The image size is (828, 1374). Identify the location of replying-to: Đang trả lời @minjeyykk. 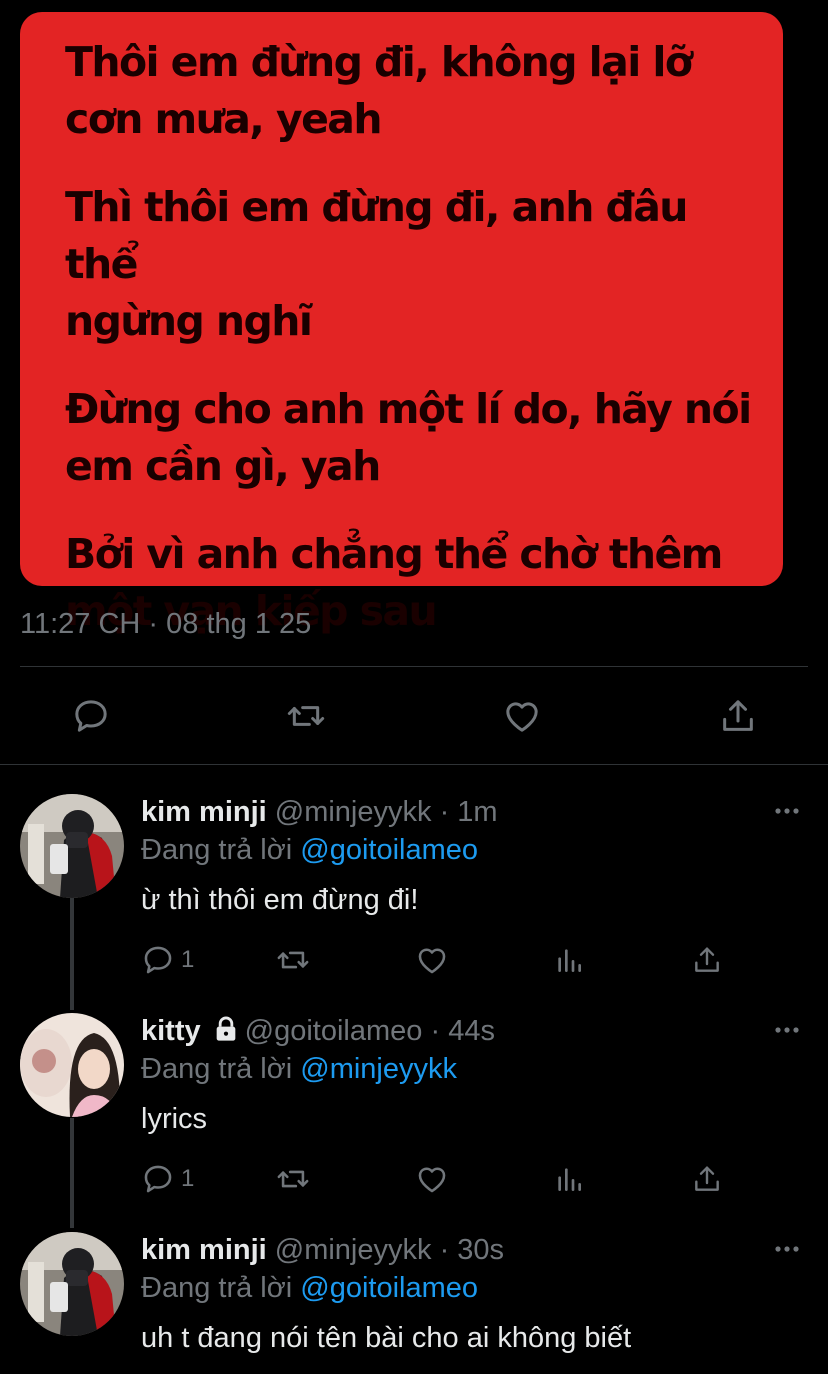
(299, 1069).